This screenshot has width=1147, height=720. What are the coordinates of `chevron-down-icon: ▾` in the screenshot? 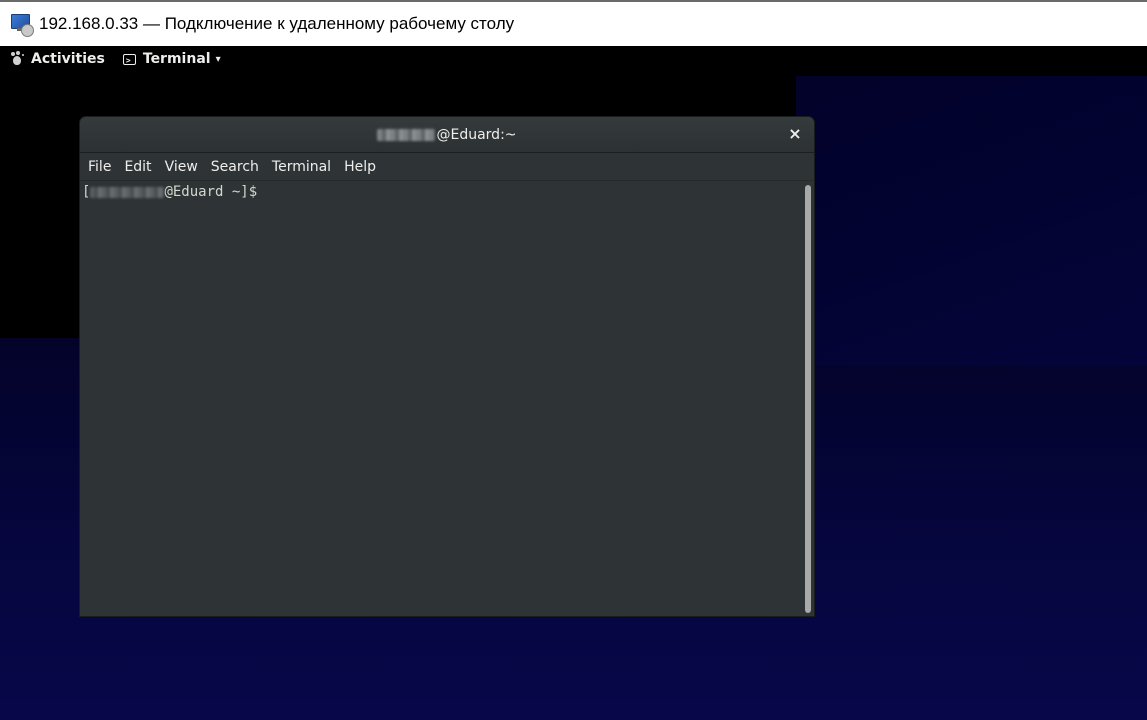 It's located at (218, 59).